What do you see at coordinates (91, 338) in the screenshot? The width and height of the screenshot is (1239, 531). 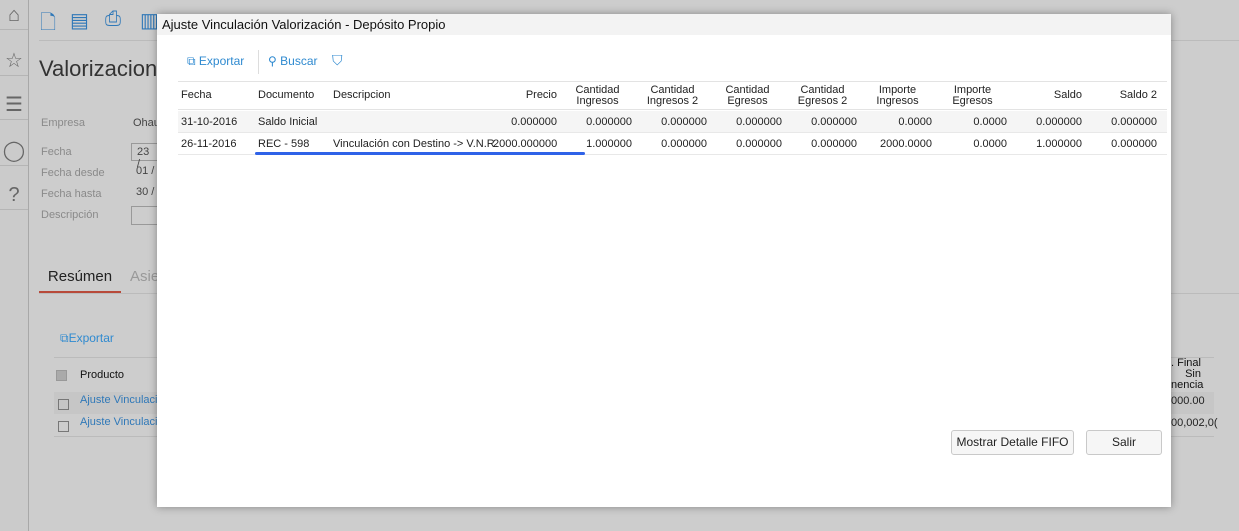 I see `bg-export-label: Exportar` at bounding box center [91, 338].